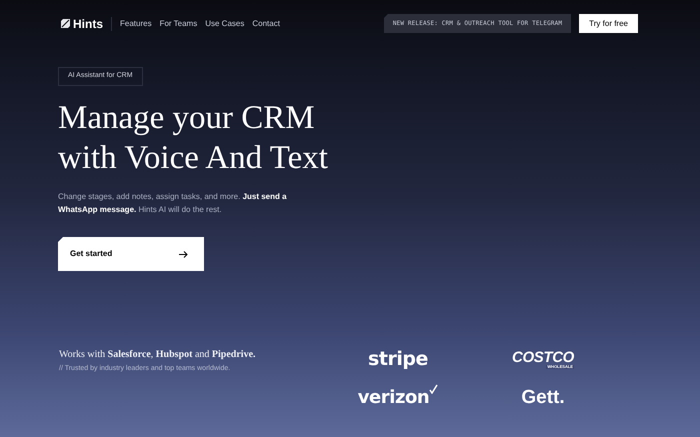 This screenshot has height=437, width=700. Describe the element at coordinates (131, 254) in the screenshot. I see `get-started-button: Get started` at that location.